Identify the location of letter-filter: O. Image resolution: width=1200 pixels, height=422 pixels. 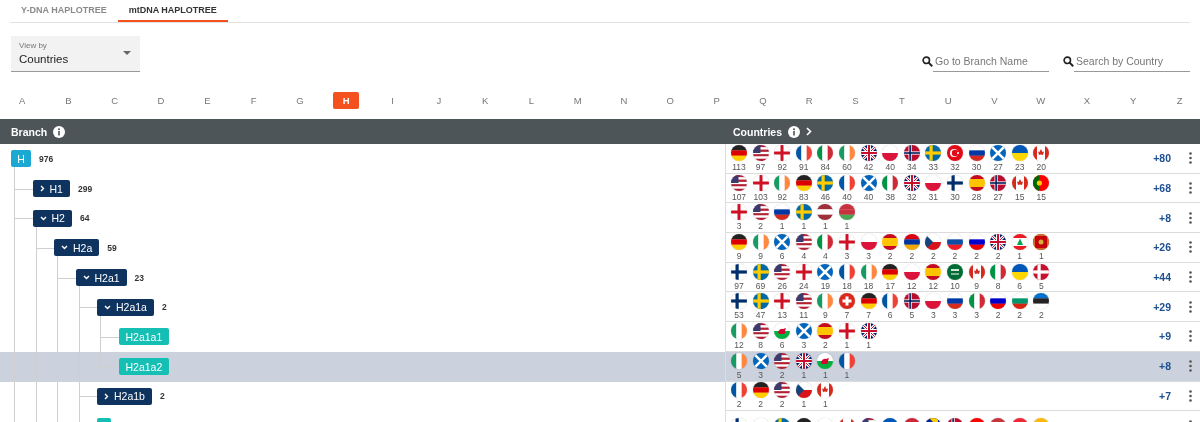
(670, 100).